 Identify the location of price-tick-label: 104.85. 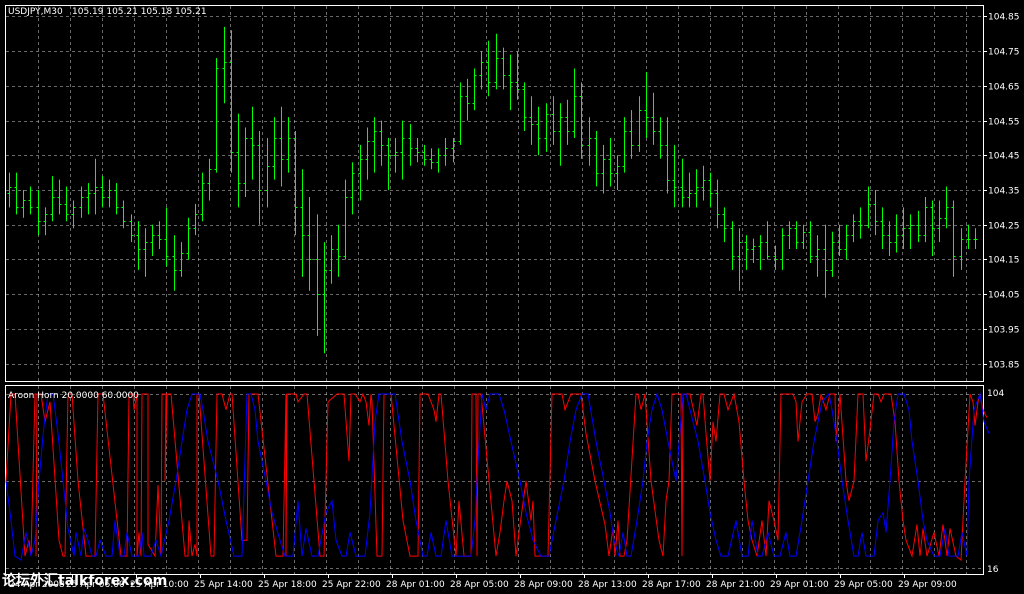
(1004, 18).